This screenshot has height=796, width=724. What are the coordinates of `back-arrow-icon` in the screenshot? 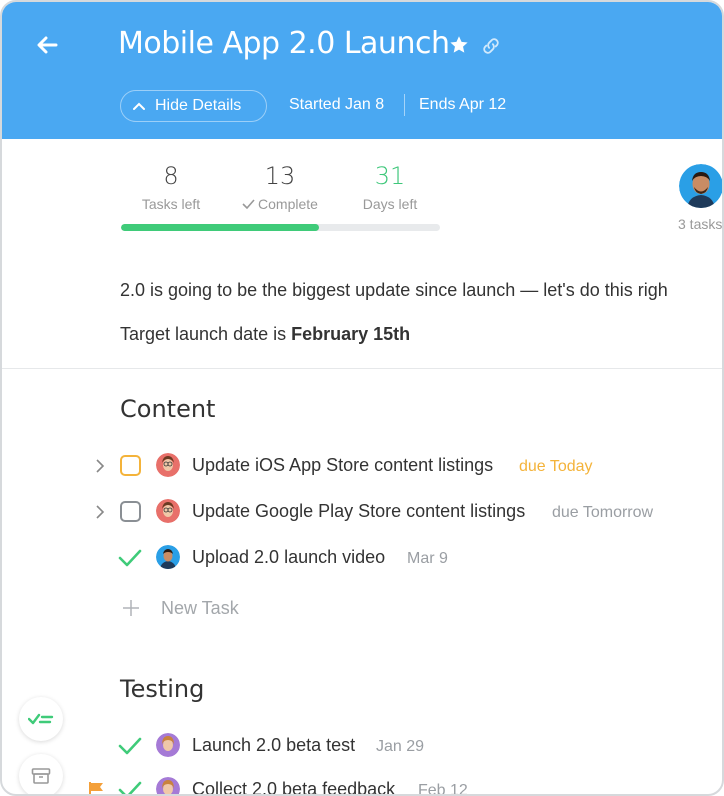 It's located at (47, 45).